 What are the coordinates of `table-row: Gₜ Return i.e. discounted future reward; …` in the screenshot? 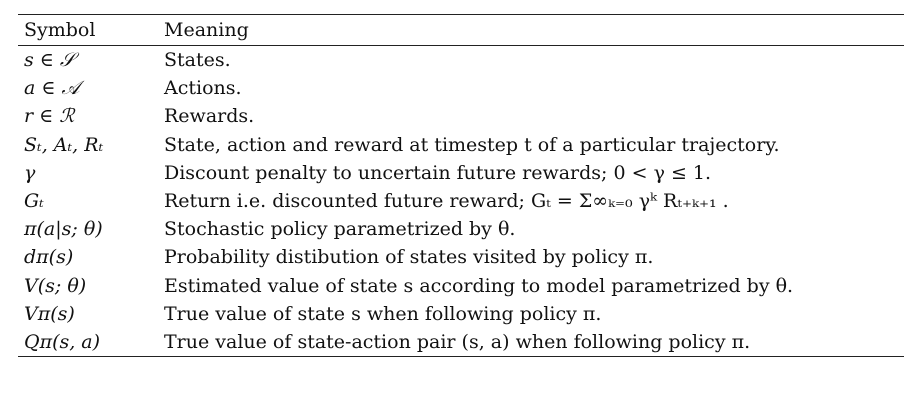 It's located at (461, 201).